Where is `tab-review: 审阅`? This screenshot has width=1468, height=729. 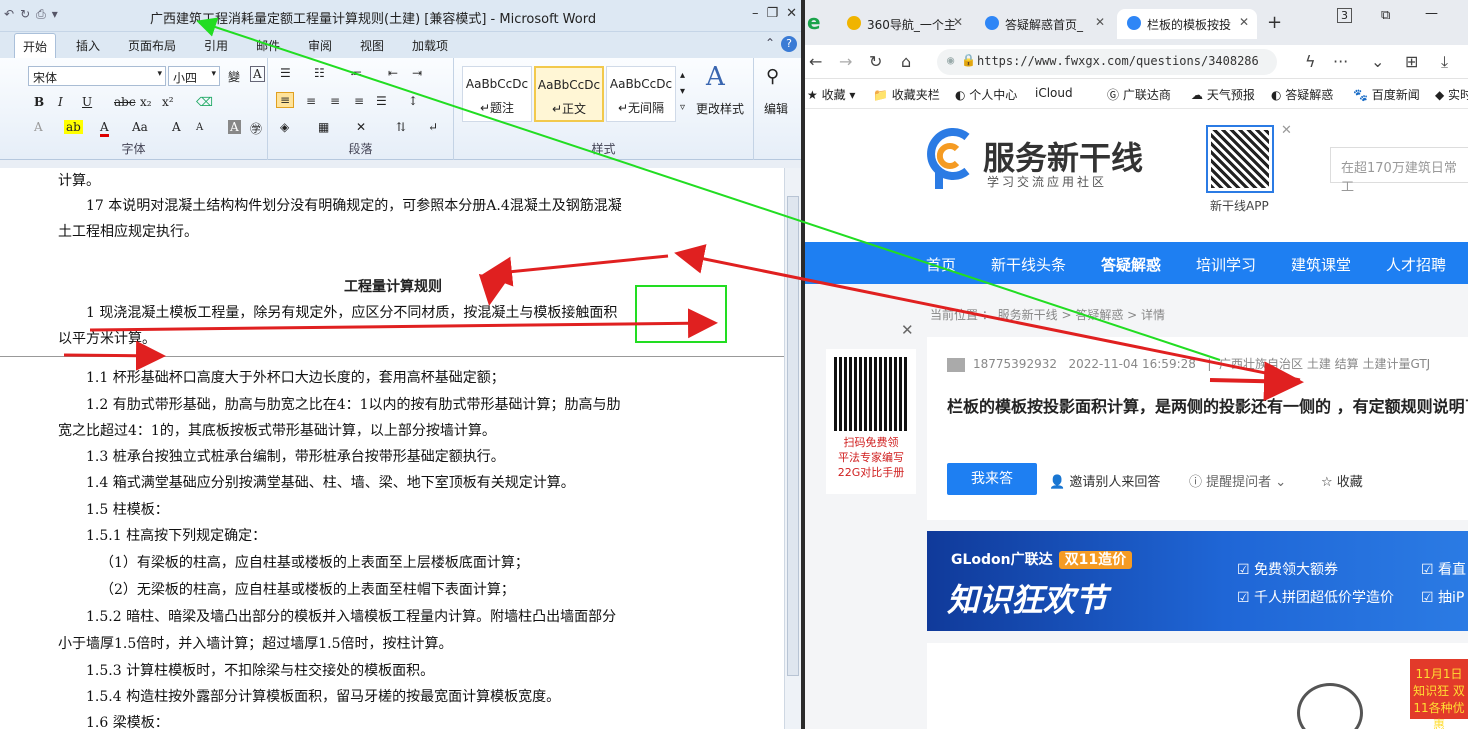 tab-review: 审阅 is located at coordinates (320, 45).